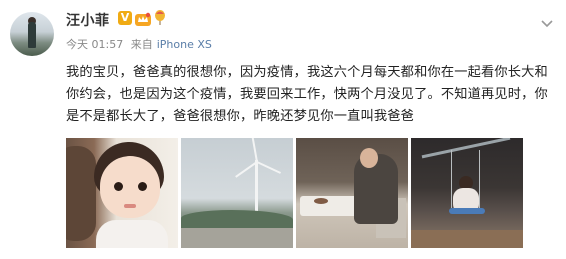 Image resolution: width=566 pixels, height=259 pixels. I want to click on photo-baby-with-father, so click(122, 193).